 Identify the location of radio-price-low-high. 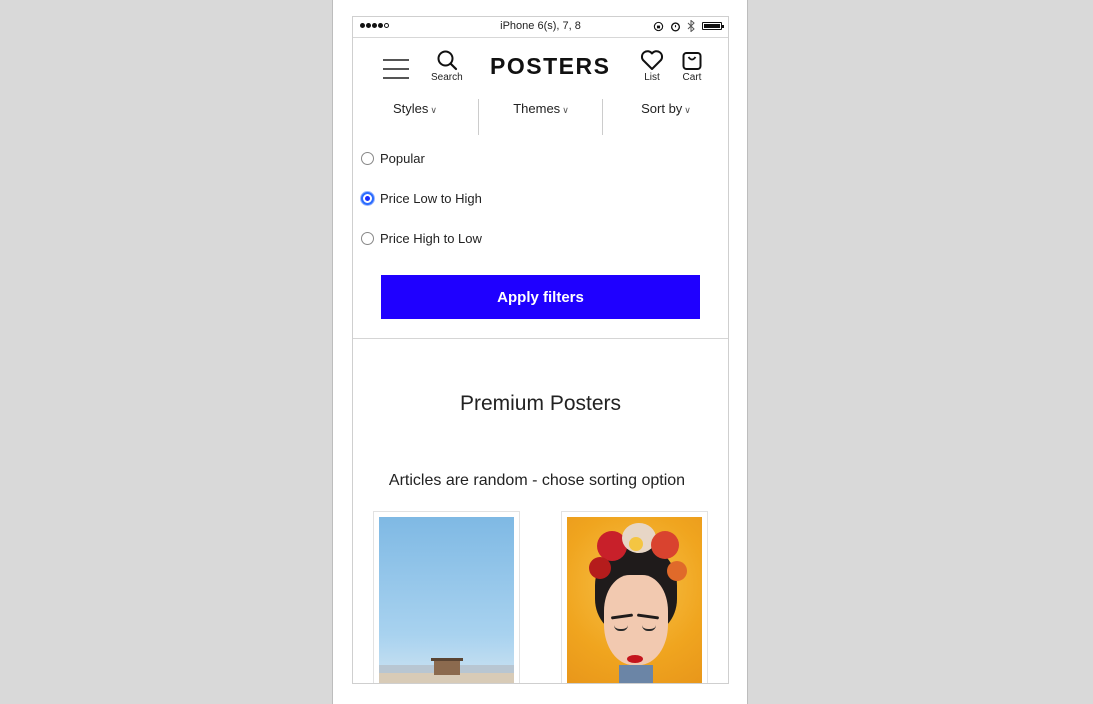
(367, 198).